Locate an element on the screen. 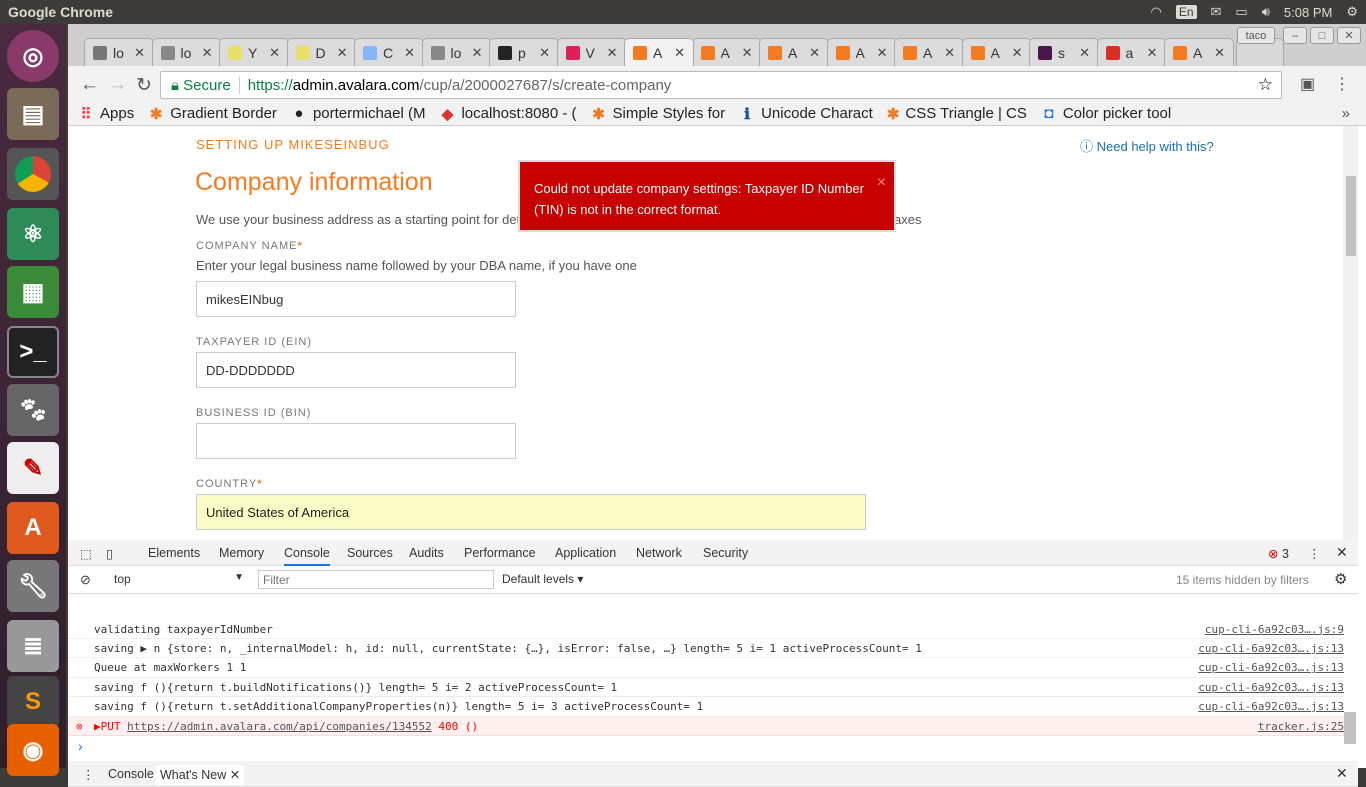 This screenshot has width=1366, height=787. forward-button: → is located at coordinates (117, 85).